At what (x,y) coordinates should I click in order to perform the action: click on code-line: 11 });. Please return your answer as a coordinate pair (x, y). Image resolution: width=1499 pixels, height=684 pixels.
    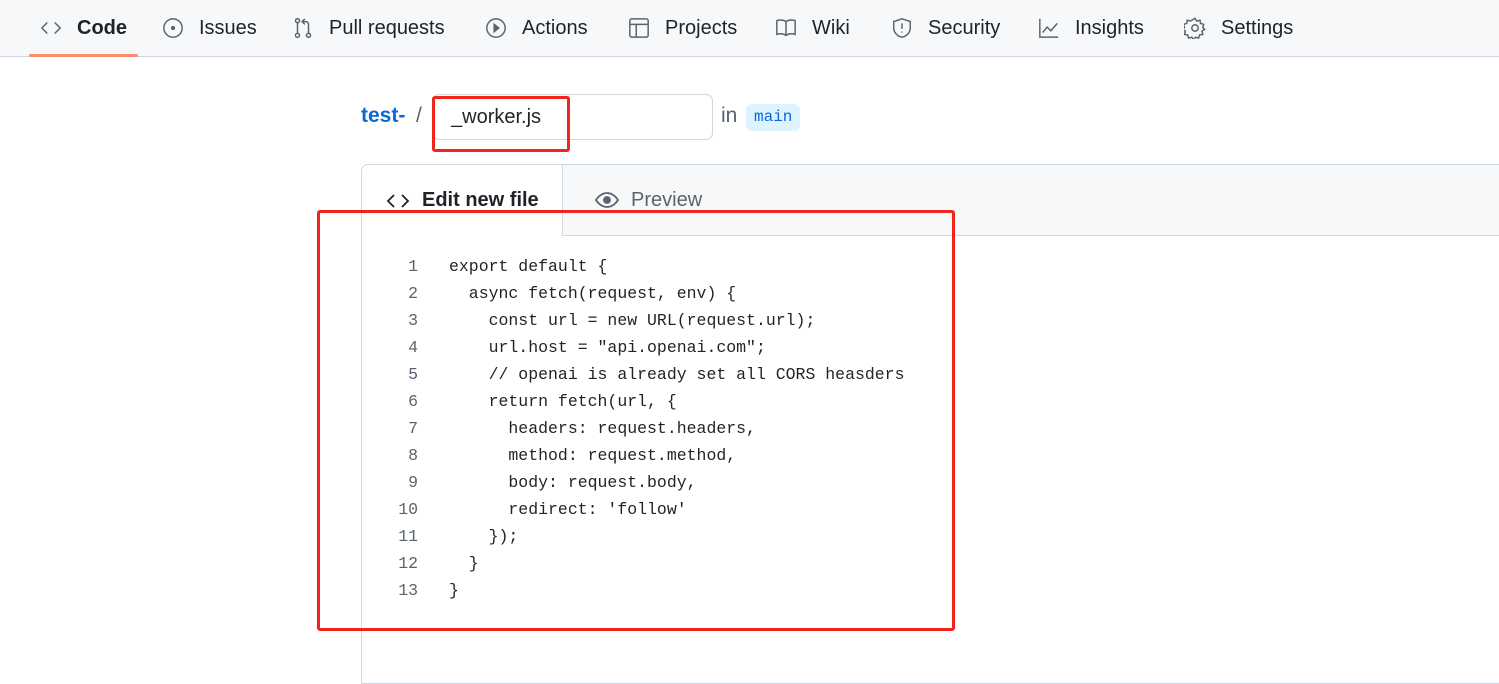
    Looking at the image, I should click on (633, 536).